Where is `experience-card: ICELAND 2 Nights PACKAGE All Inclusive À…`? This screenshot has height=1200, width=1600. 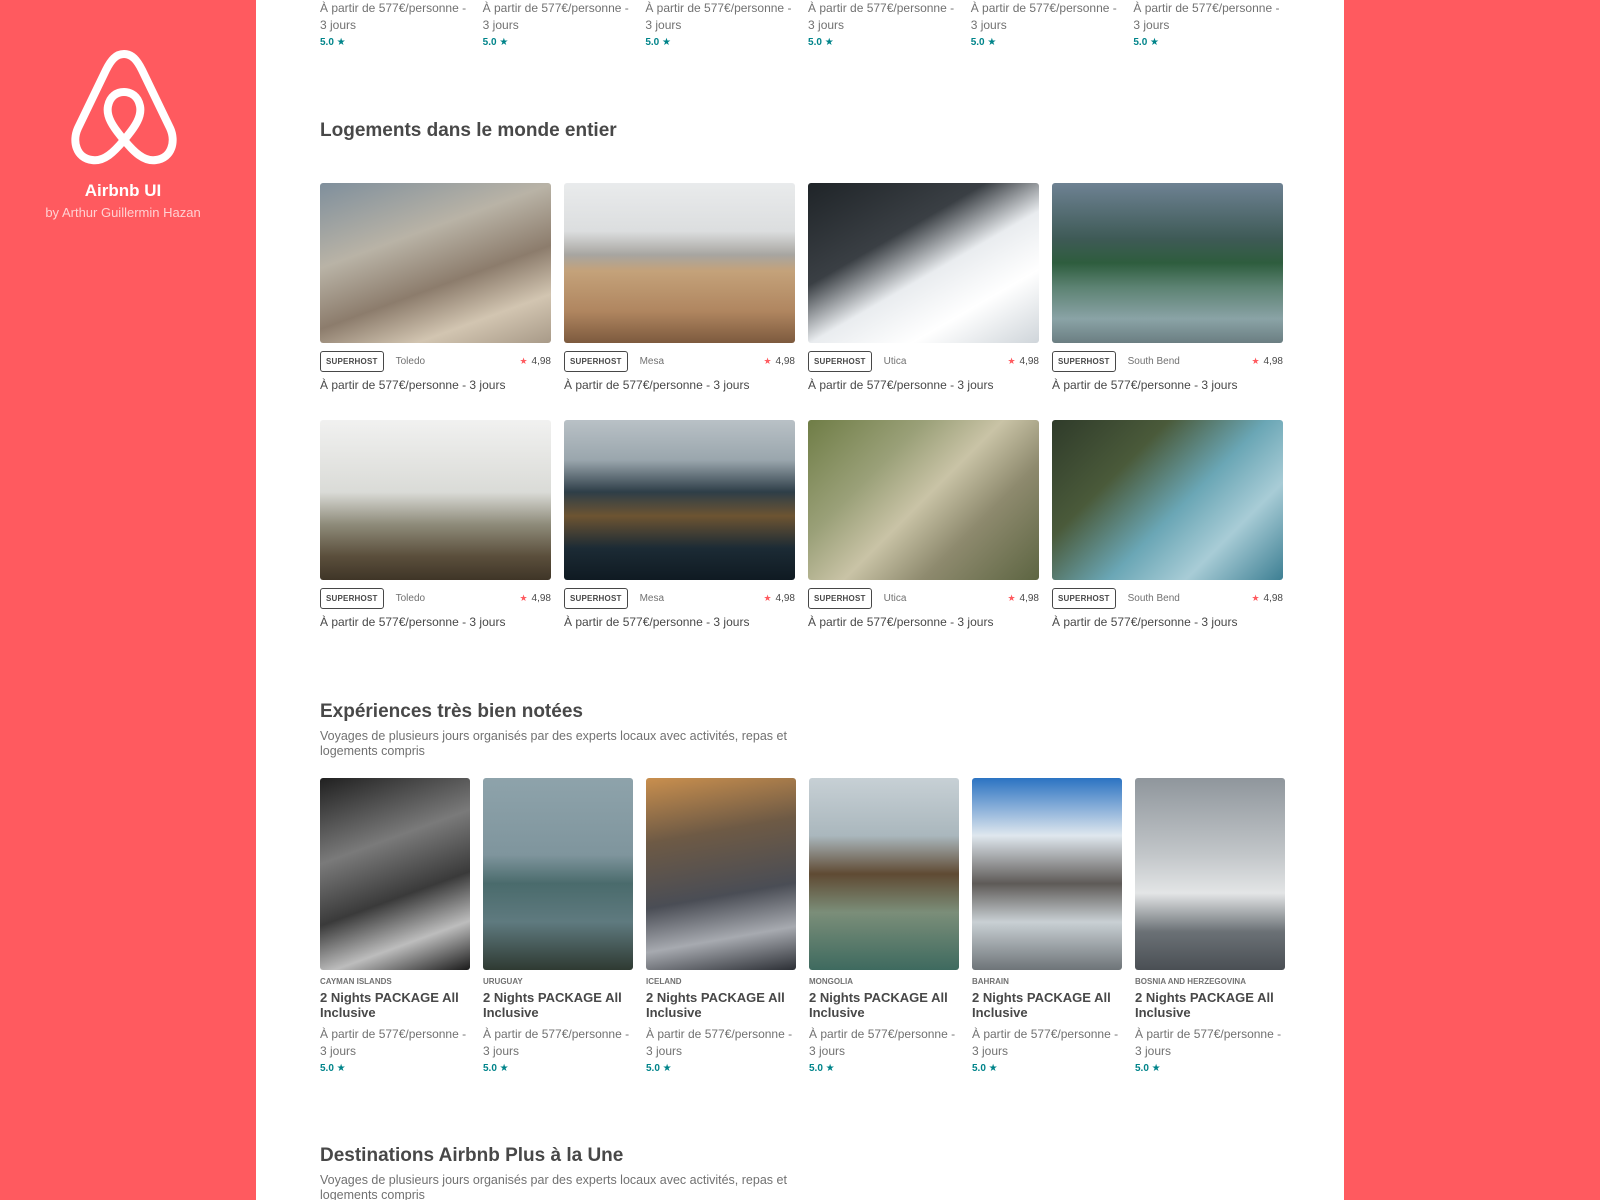
experience-card: ICELAND 2 Nights PACKAGE All Inclusive À… is located at coordinates (721, 926).